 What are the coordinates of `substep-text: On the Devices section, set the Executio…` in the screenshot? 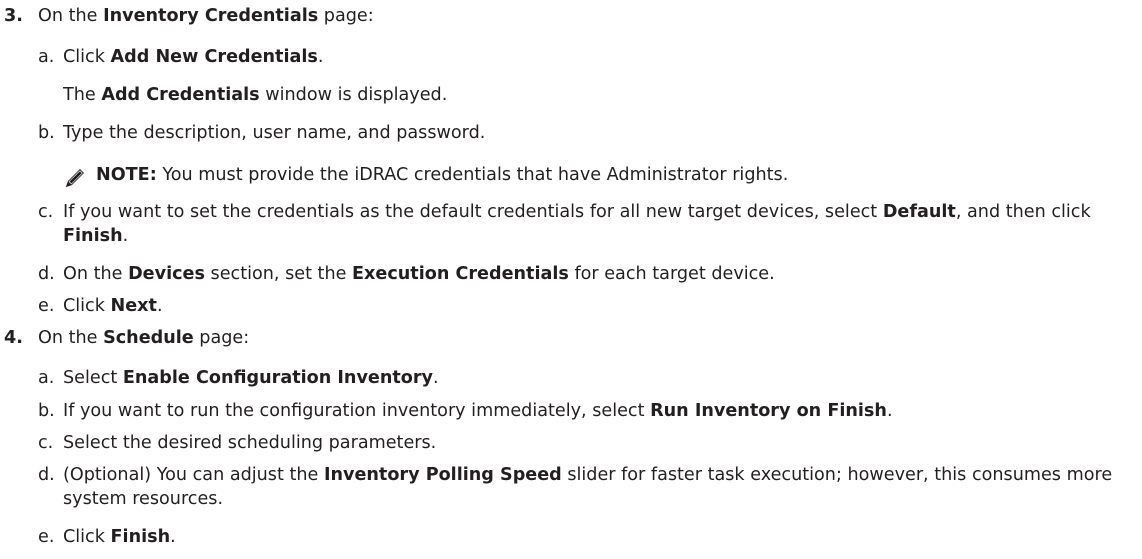 It's located at (595, 274).